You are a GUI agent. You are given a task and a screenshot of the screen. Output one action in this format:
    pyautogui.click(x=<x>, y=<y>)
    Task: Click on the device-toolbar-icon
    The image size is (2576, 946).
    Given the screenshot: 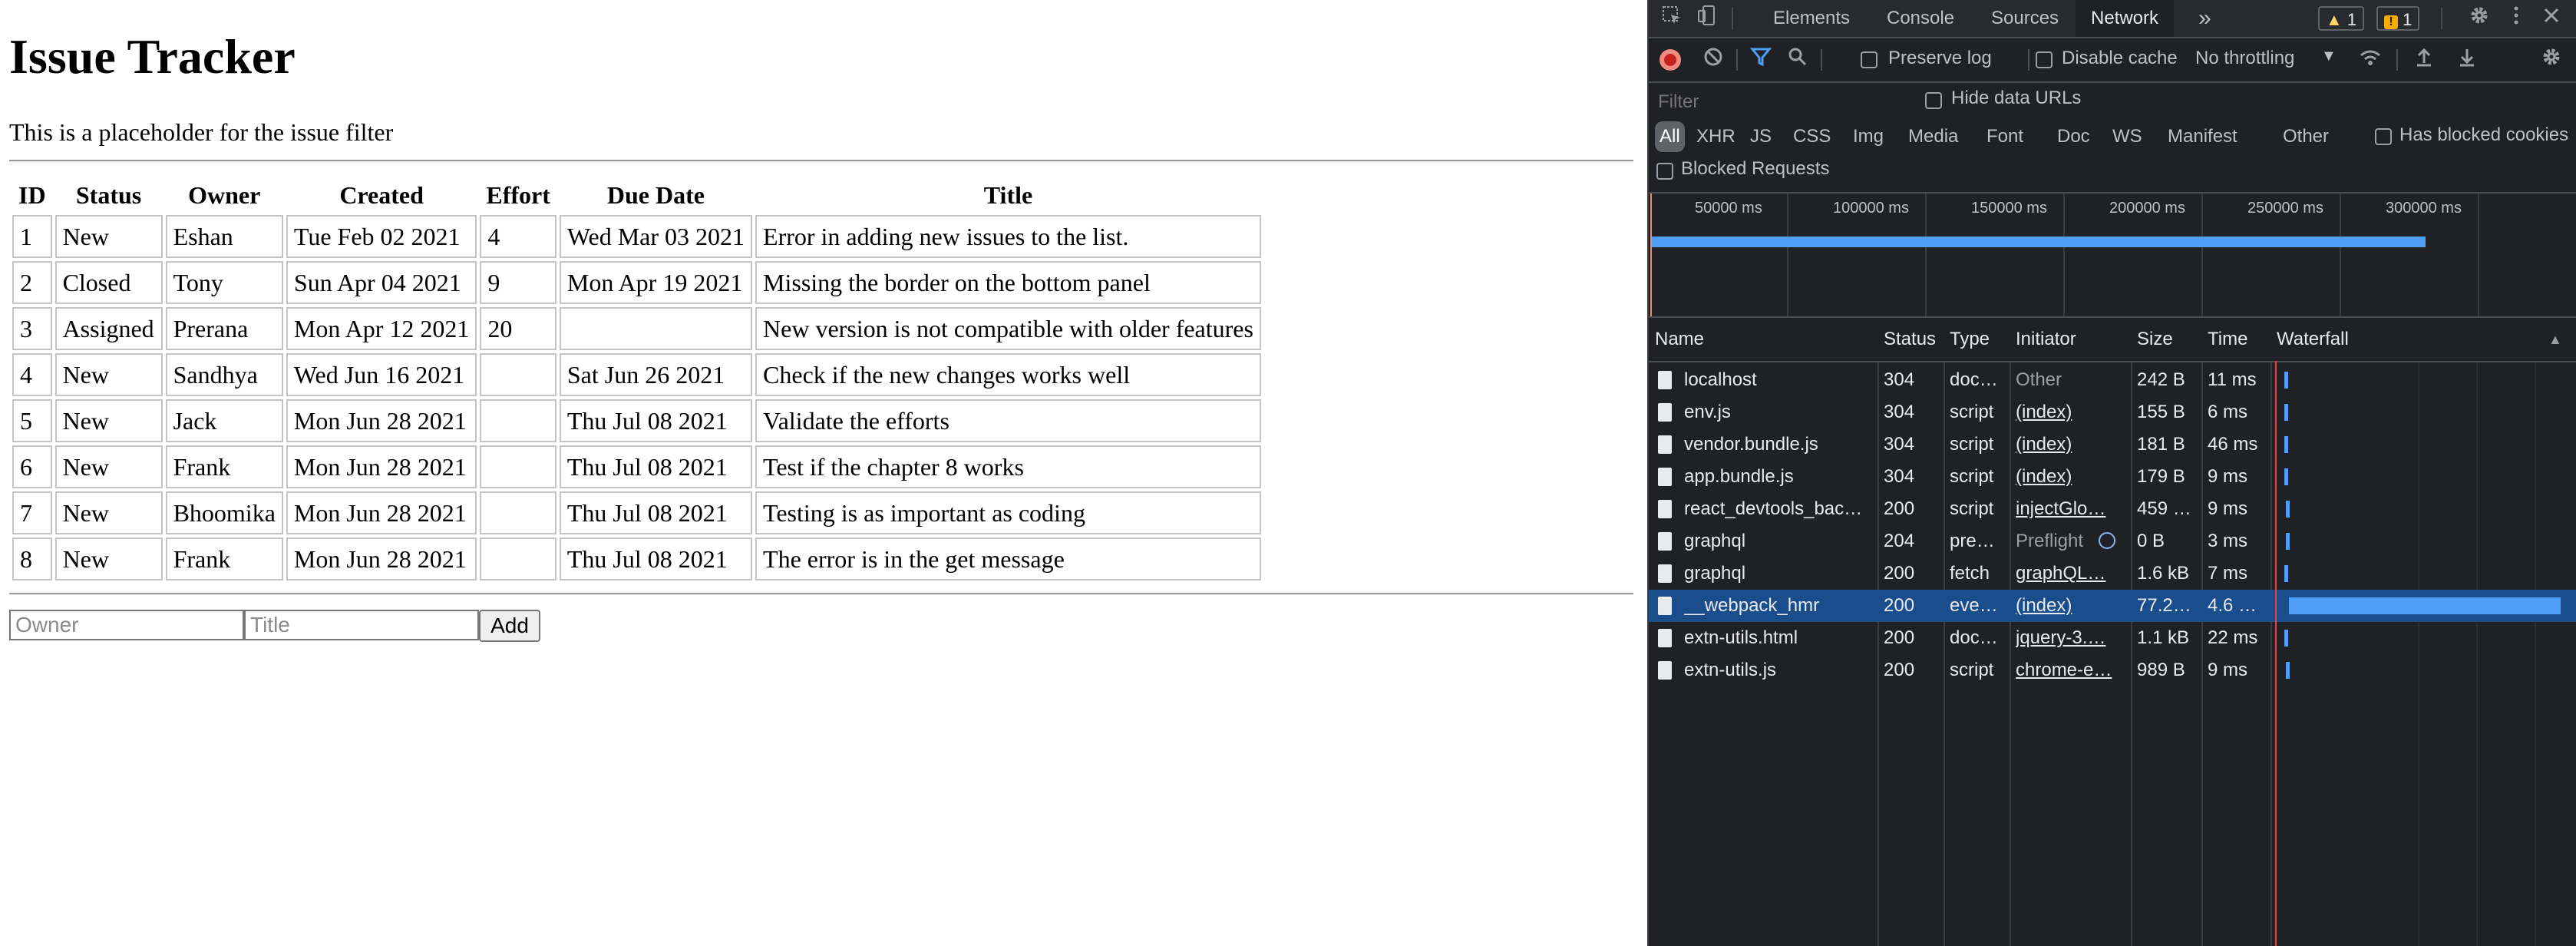 What is the action you would take?
    pyautogui.click(x=1707, y=18)
    